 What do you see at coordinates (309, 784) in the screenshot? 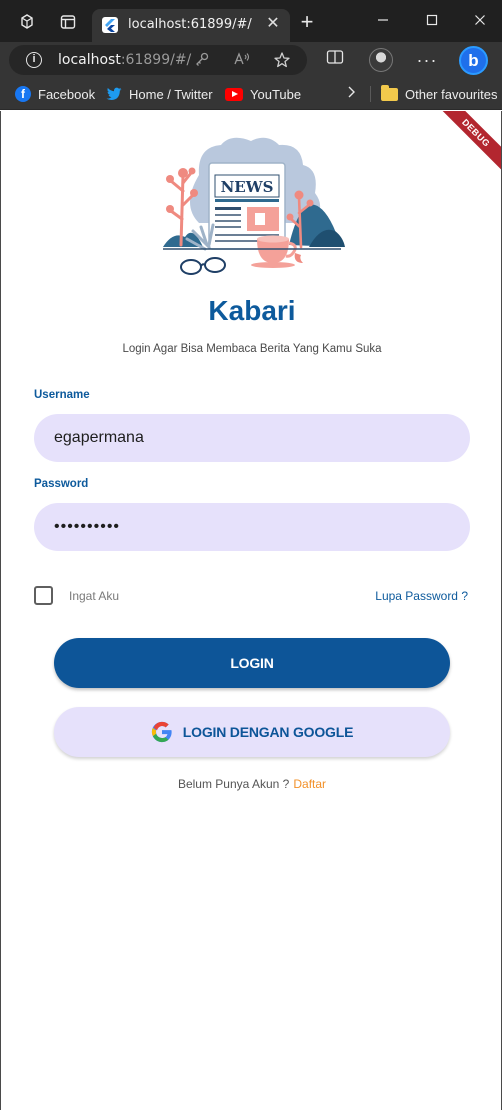
I see `register-link: Daftar` at bounding box center [309, 784].